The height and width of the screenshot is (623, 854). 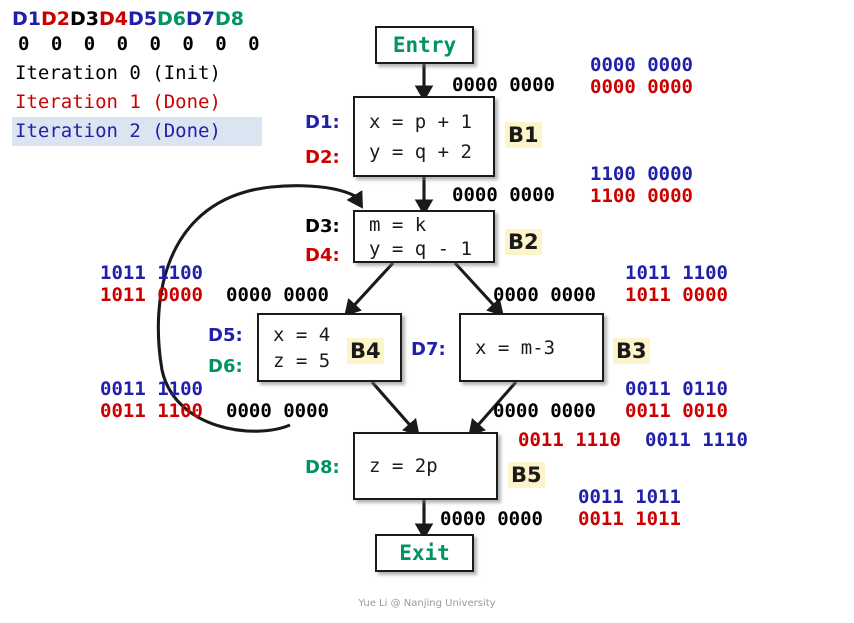 I want to click on dtag-d5: D5:, so click(x=225, y=335).